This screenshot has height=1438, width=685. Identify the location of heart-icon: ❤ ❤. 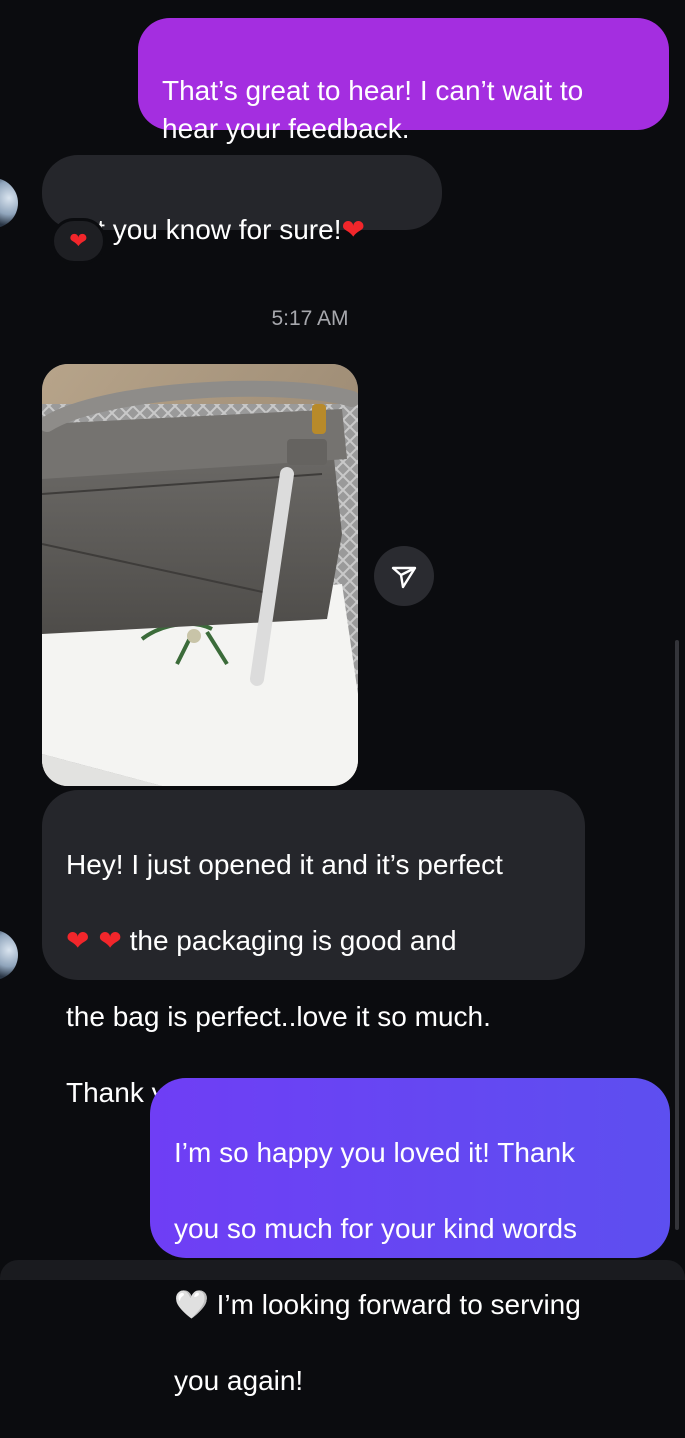
(94, 940).